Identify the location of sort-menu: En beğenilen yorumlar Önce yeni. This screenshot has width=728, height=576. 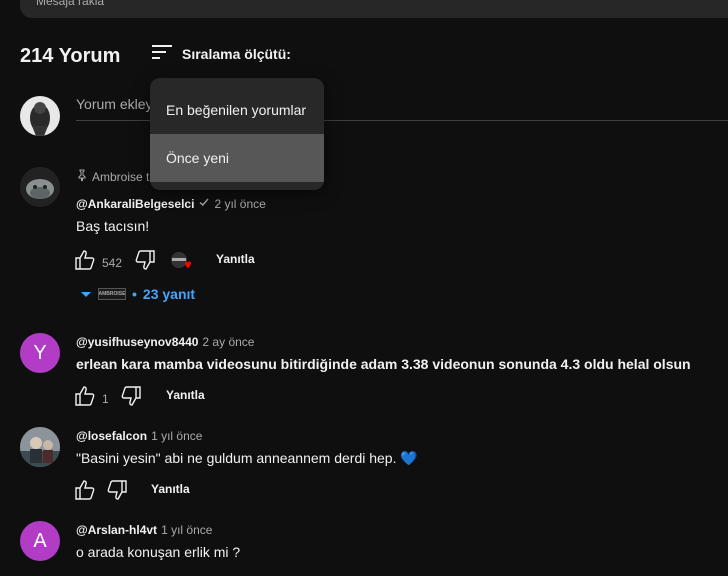
(237, 134).